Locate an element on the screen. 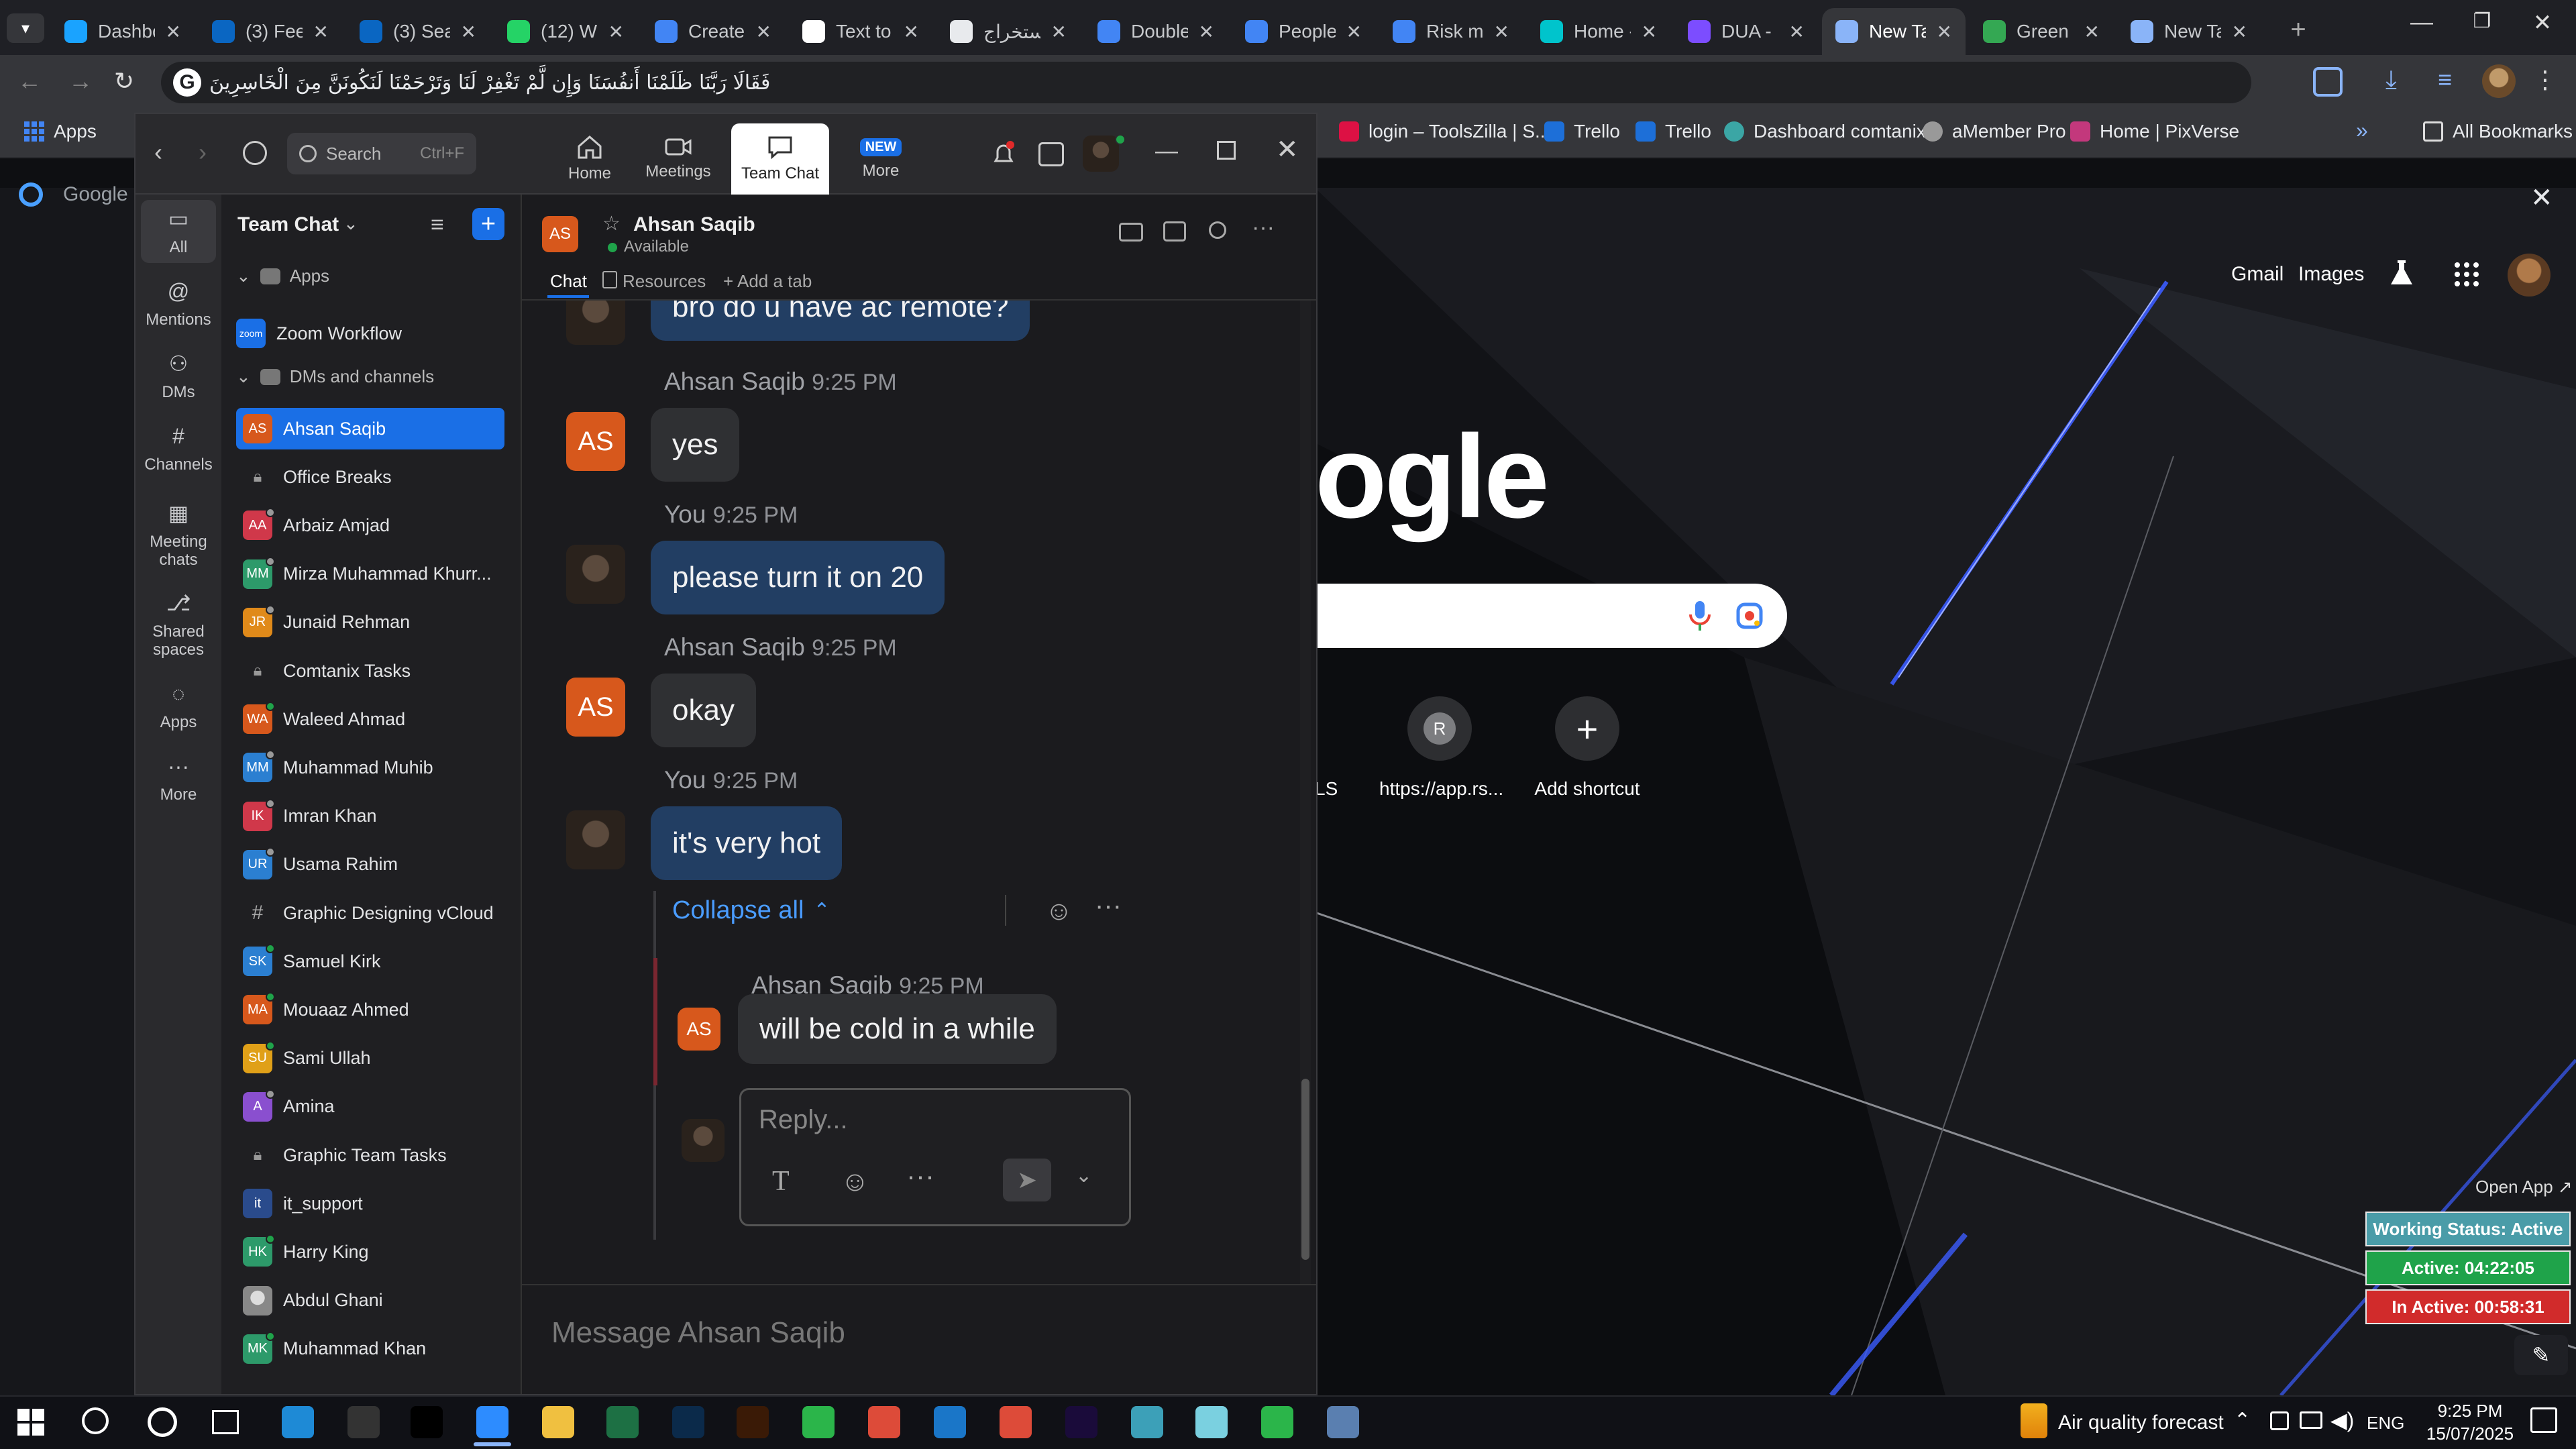 This screenshot has width=2576, height=1449. tab-add-a-tab: + Add a tab is located at coordinates (767, 281).